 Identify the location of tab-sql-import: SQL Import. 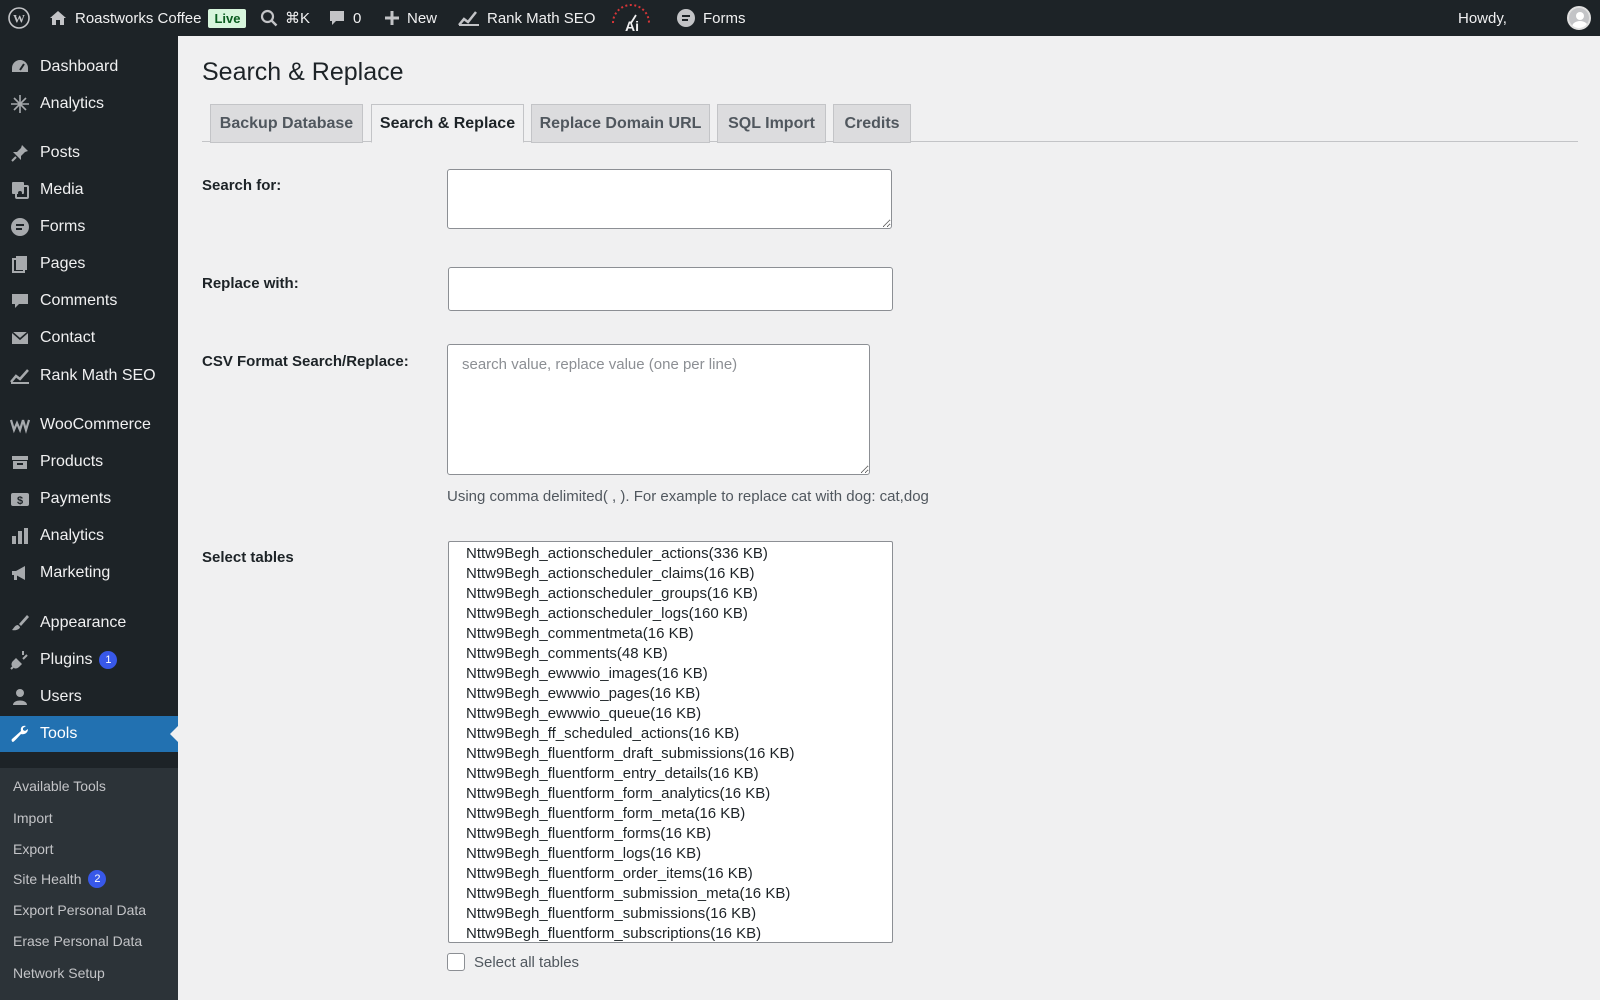
(771, 123).